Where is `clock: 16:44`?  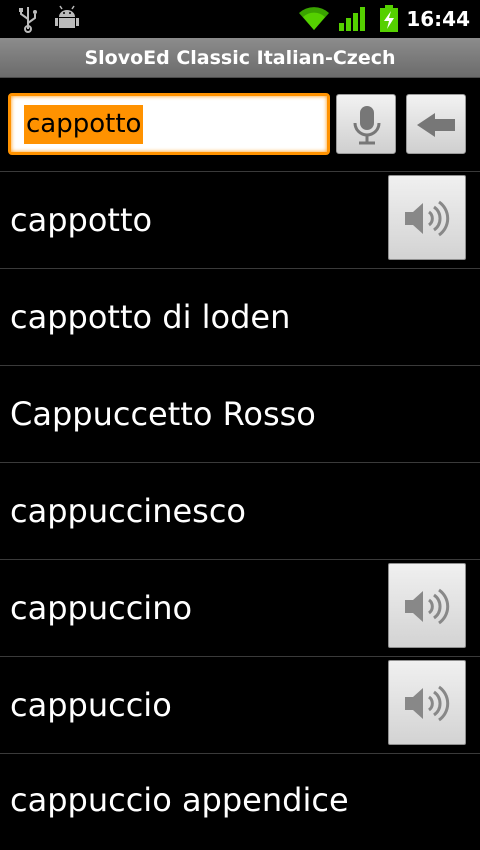
clock: 16:44 is located at coordinates (438, 19).